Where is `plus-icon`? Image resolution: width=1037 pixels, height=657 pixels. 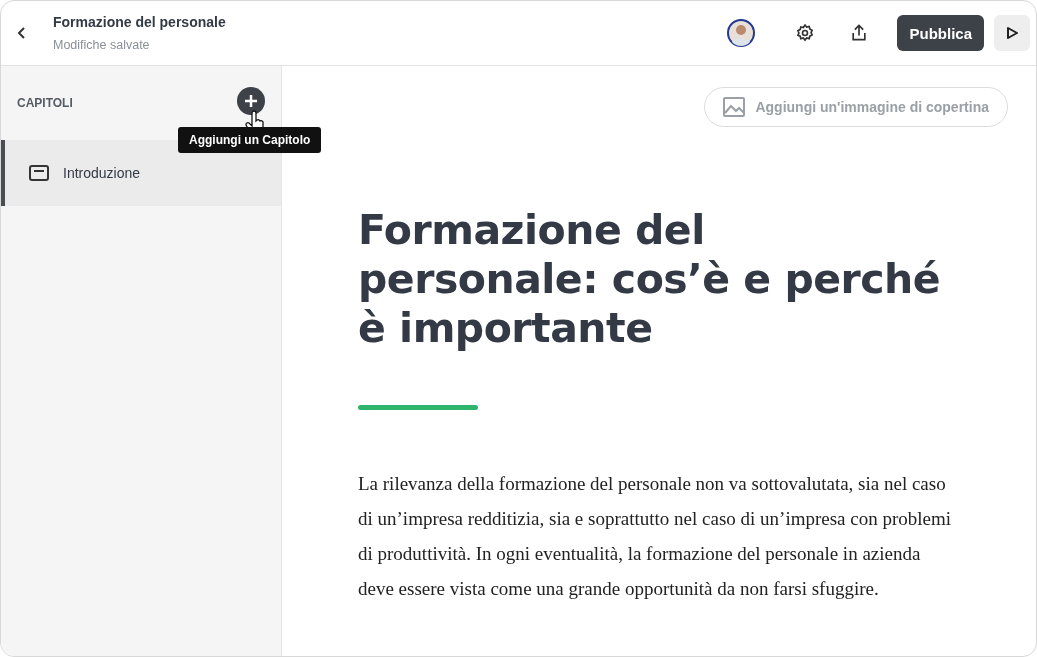
plus-icon is located at coordinates (251, 101).